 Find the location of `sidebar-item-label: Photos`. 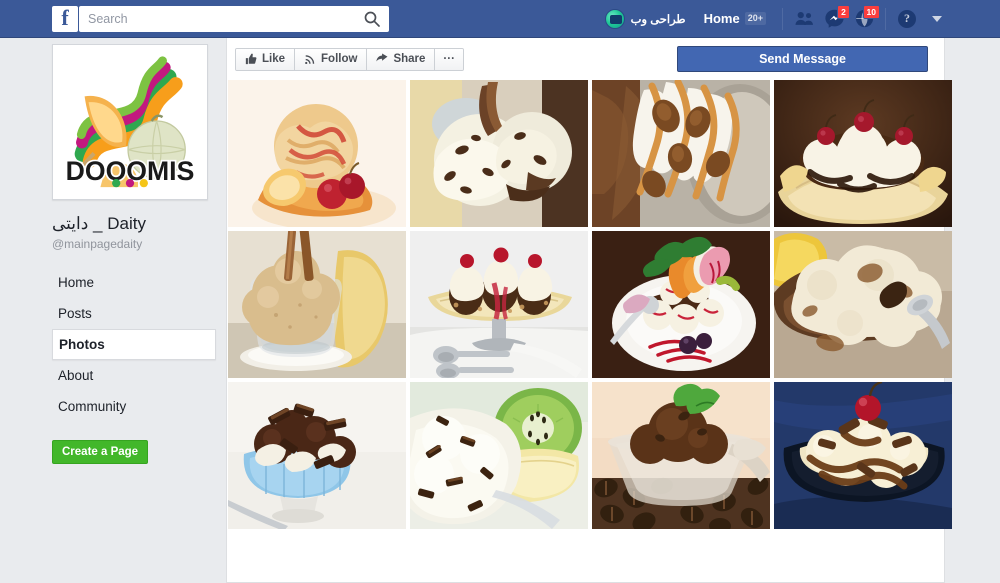

sidebar-item-label: Photos is located at coordinates (82, 345).